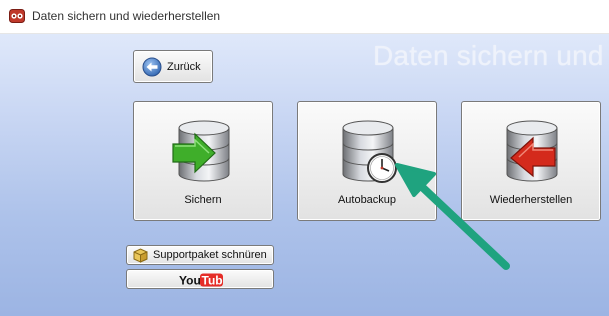 This screenshot has width=609, height=316. What do you see at coordinates (17, 16) in the screenshot?
I see `app-icon` at bounding box center [17, 16].